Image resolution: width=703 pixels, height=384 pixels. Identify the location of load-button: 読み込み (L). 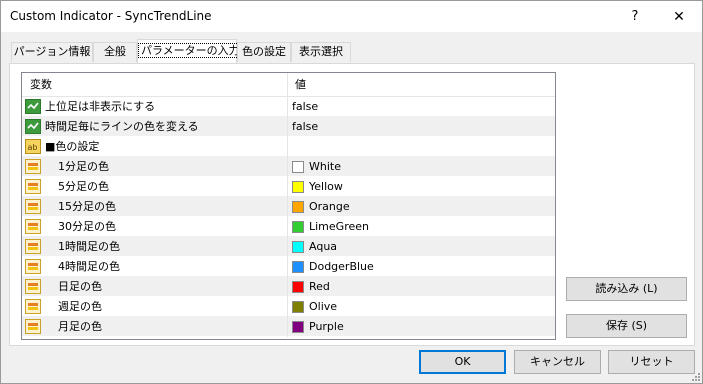
(626, 289).